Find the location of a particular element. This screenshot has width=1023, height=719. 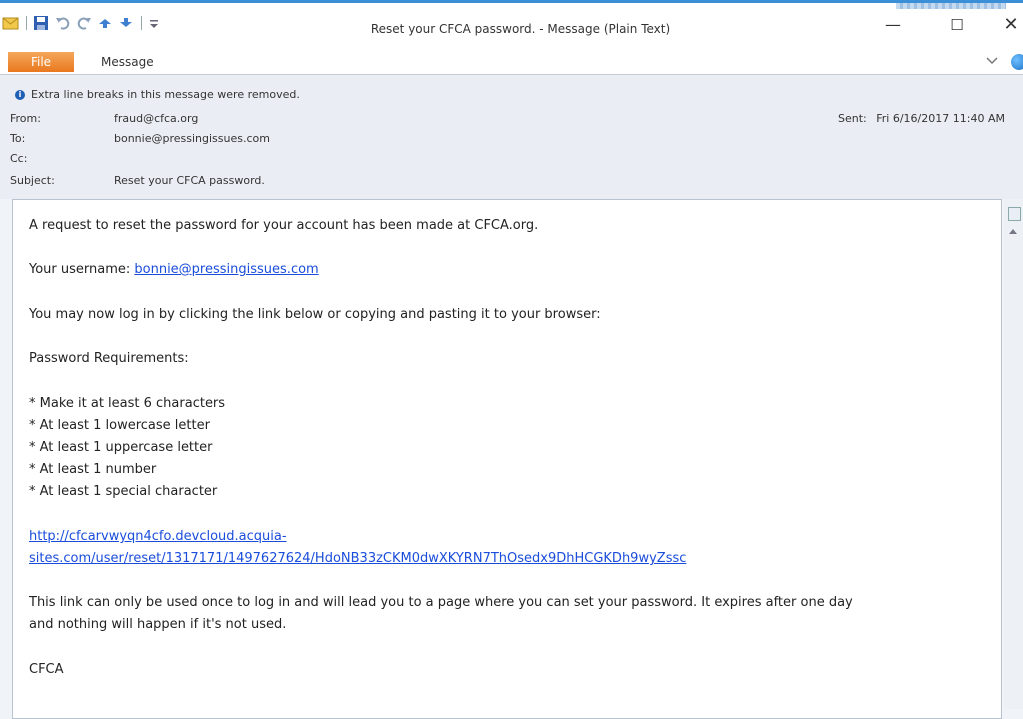

vertical-scrollbar is located at coordinates (1013, 454).